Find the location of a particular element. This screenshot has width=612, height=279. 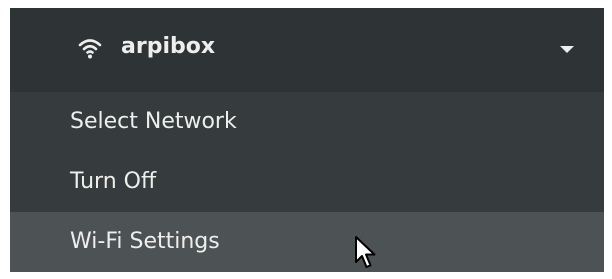

menu-item-label: Wi-Fi Settings is located at coordinates (145, 241).